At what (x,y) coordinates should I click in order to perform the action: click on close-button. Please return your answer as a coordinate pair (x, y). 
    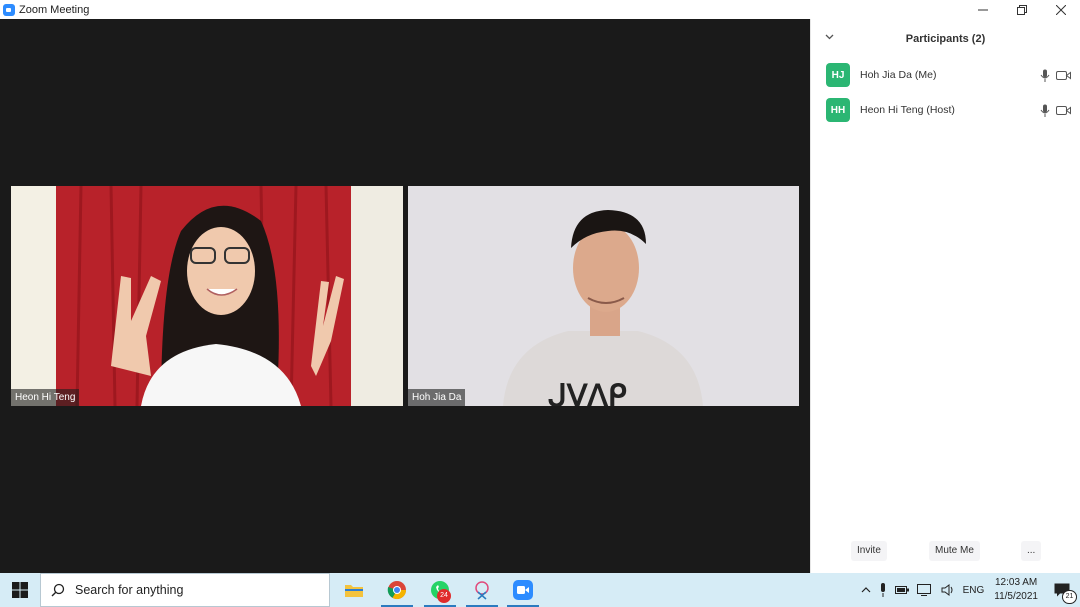
    Looking at the image, I should click on (1060, 9).